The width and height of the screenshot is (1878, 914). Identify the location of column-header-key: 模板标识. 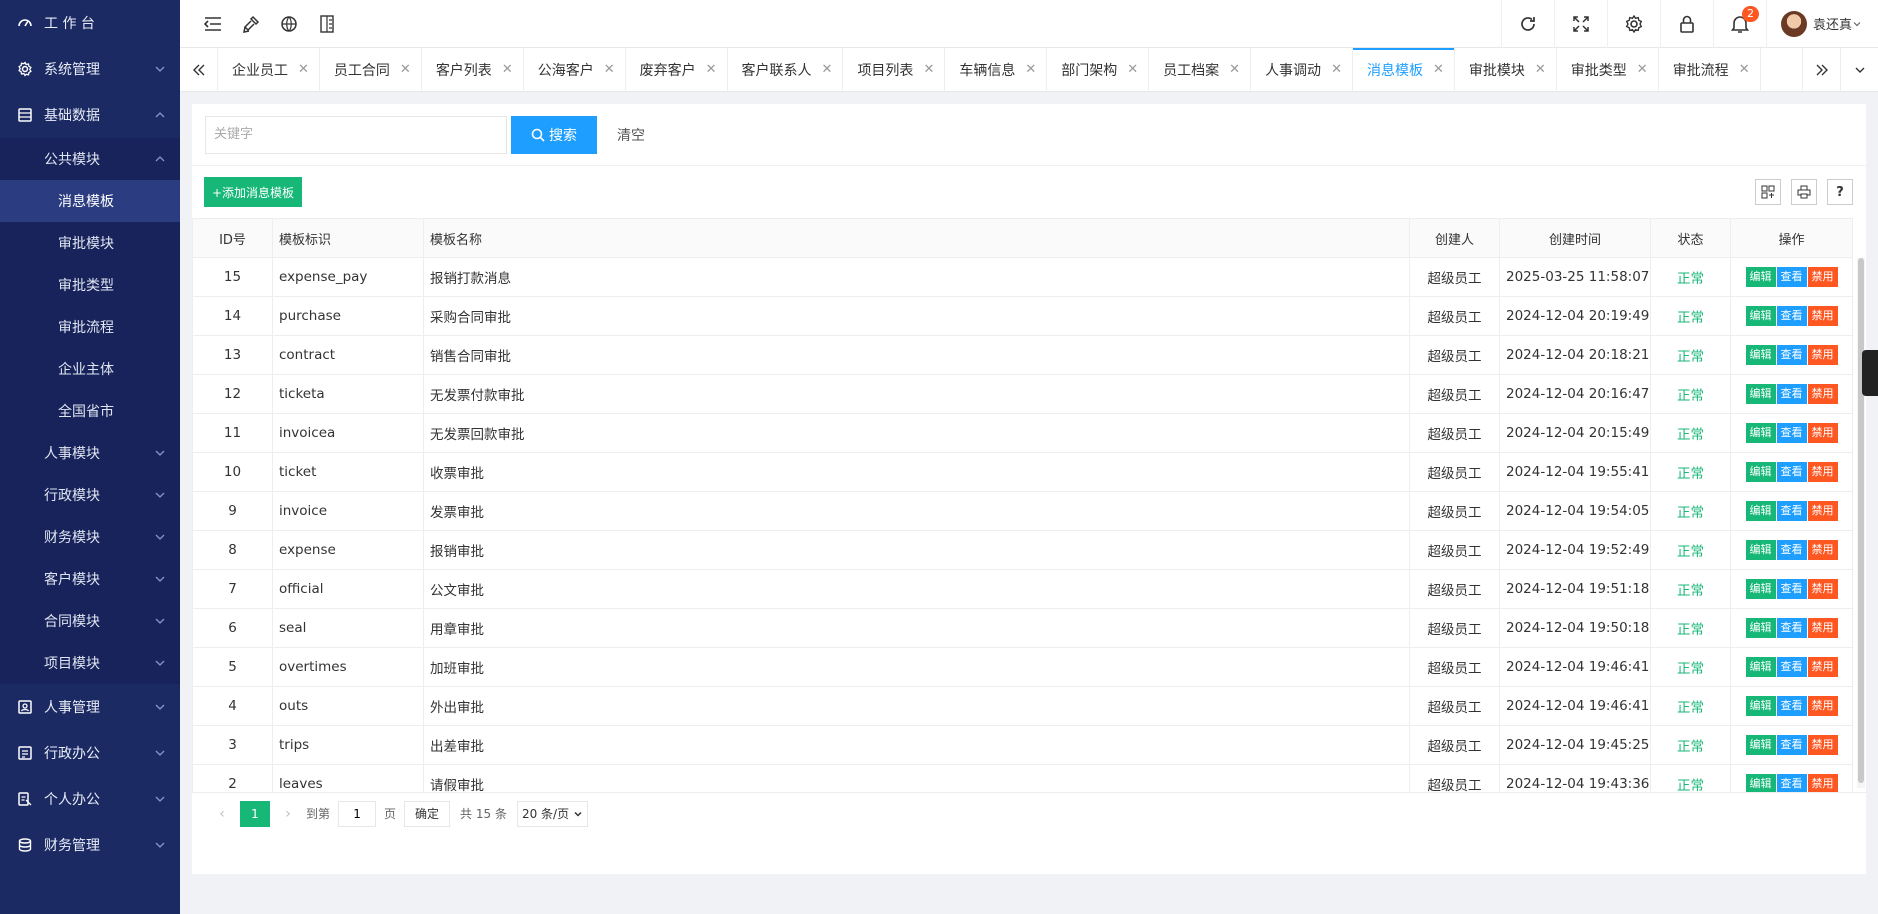
(348, 238).